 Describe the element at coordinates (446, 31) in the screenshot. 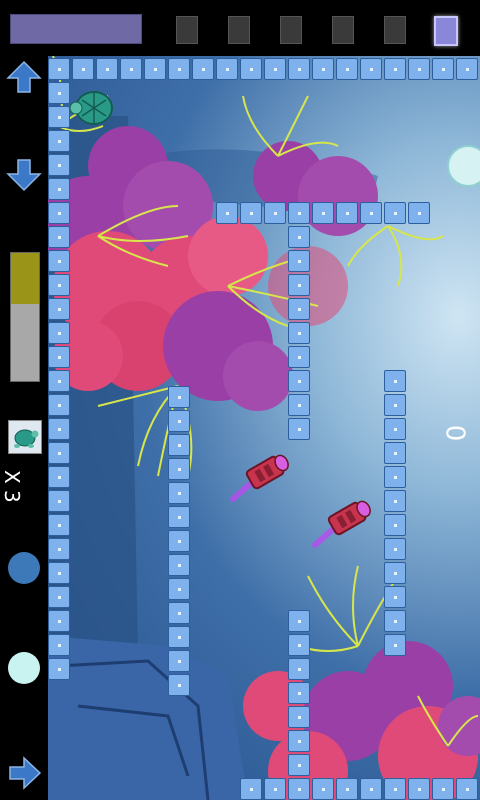

I see `blue-block-tool-button` at that location.